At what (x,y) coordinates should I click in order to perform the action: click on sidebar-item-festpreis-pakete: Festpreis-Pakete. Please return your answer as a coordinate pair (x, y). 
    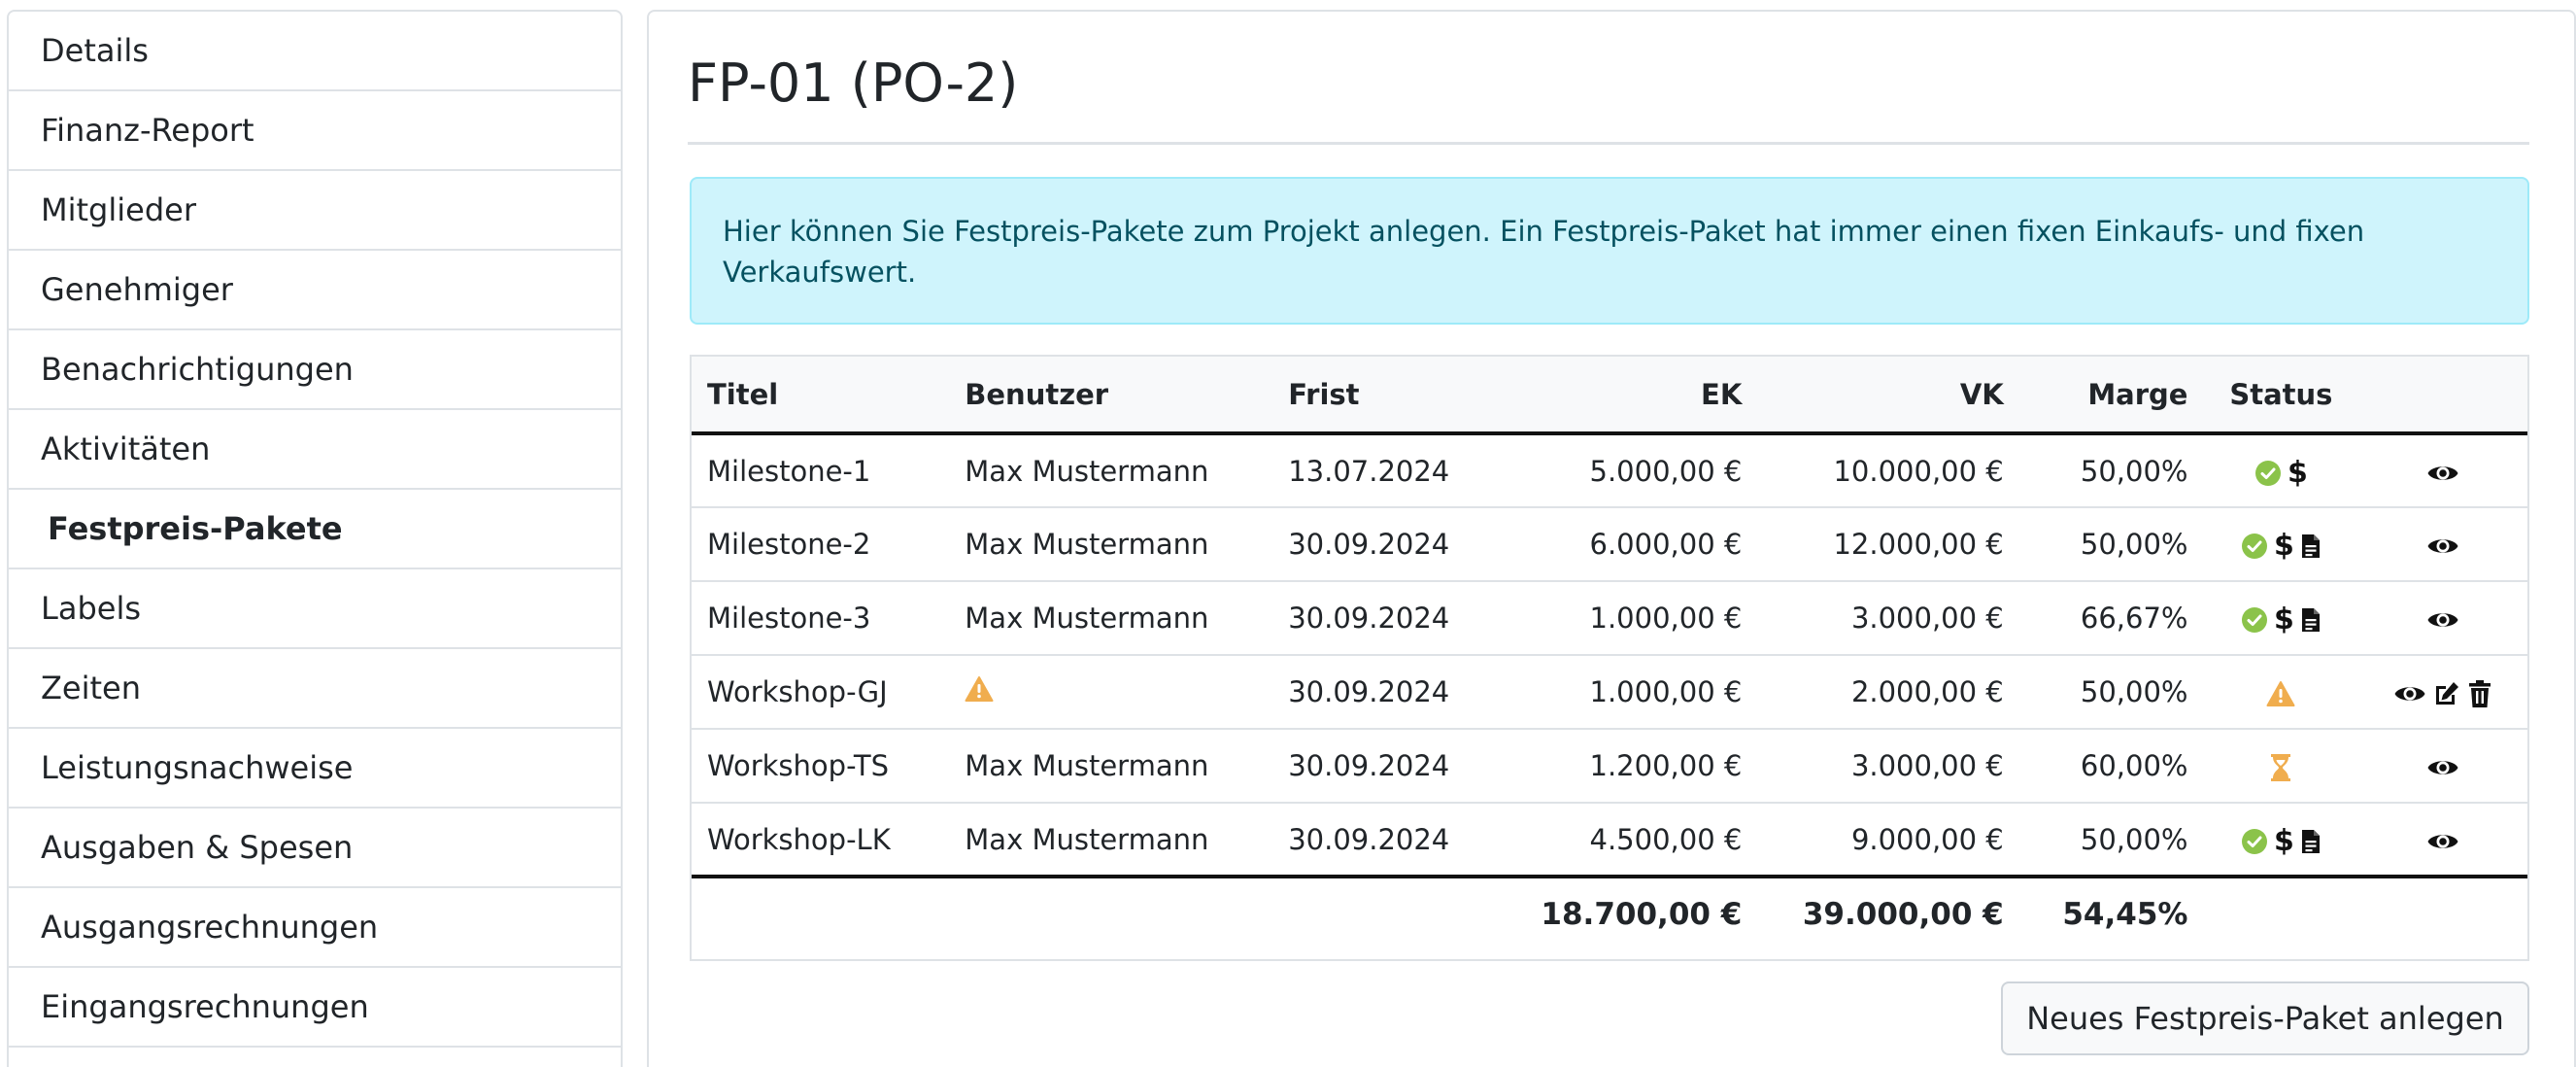
    Looking at the image, I should click on (315, 529).